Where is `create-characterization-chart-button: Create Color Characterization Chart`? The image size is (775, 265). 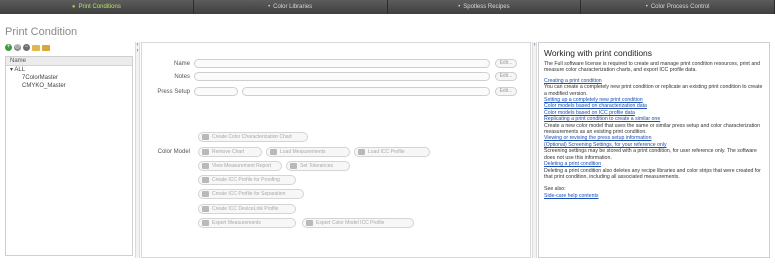 create-characterization-chart-button: Create Color Characterization Chart is located at coordinates (253, 137).